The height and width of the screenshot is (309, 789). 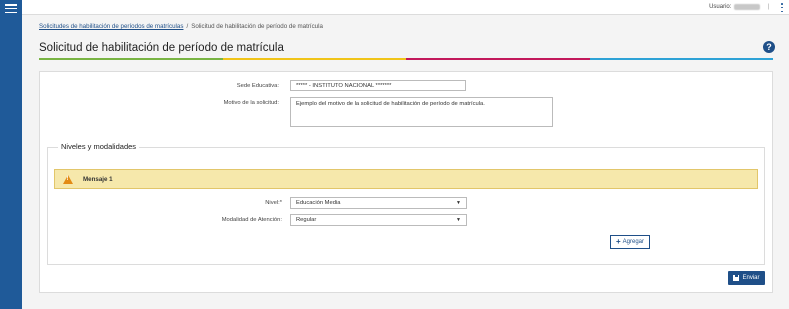 I want to click on add-button: + Agregar, so click(x=630, y=242).